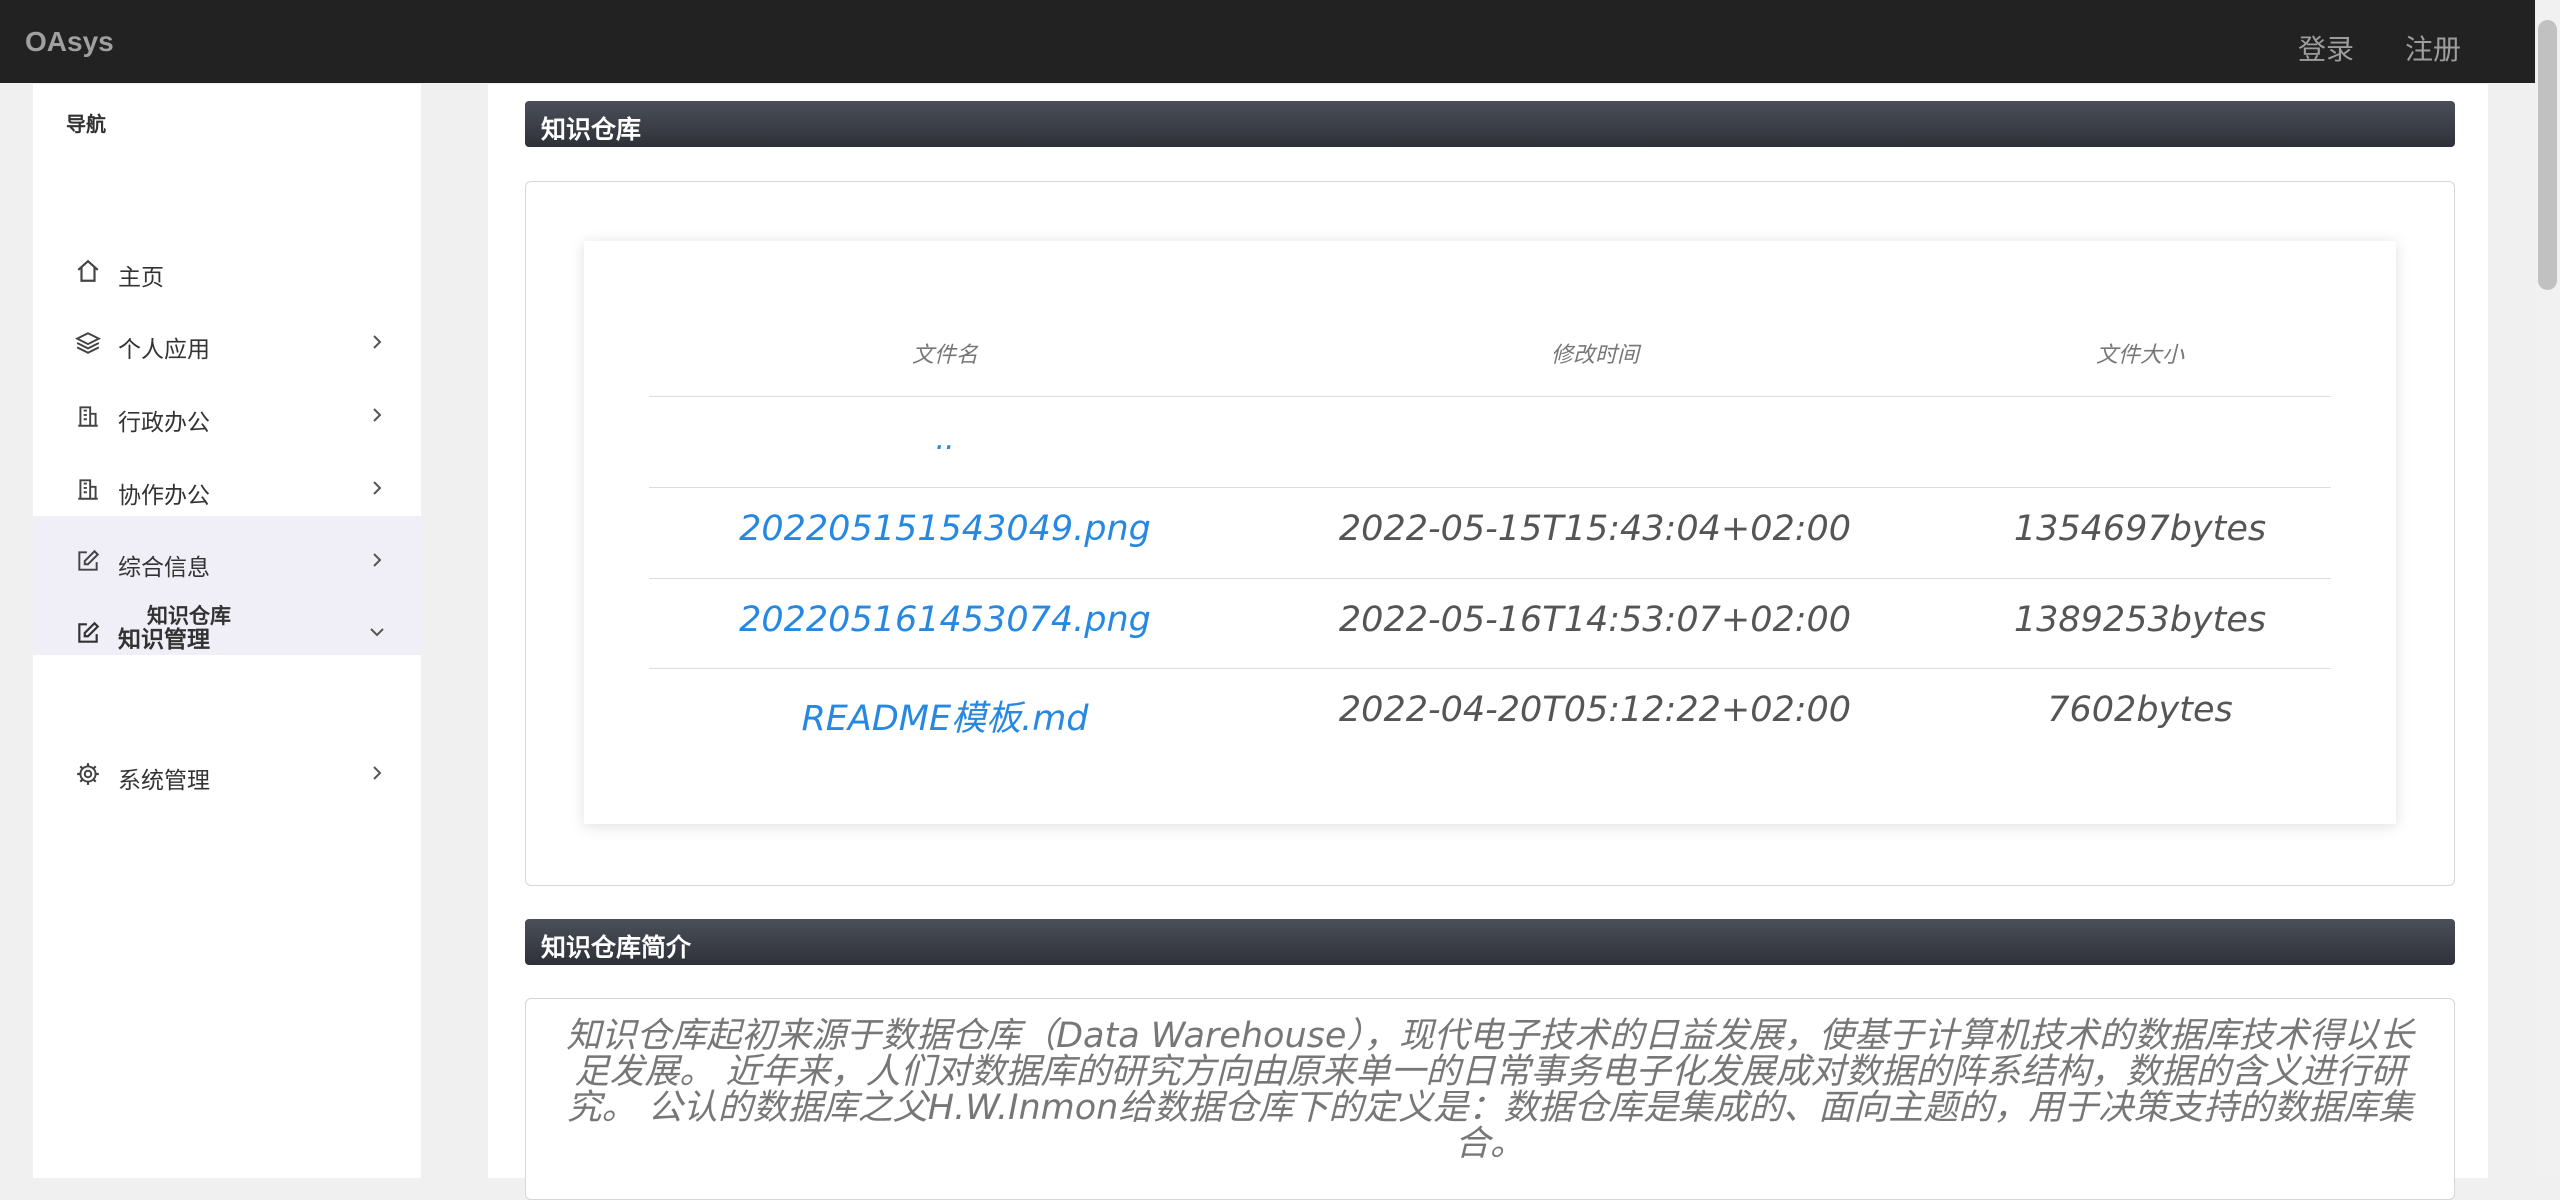 This screenshot has width=2560, height=1200. Describe the element at coordinates (377, 632) in the screenshot. I see `chevron-down-icon` at that location.